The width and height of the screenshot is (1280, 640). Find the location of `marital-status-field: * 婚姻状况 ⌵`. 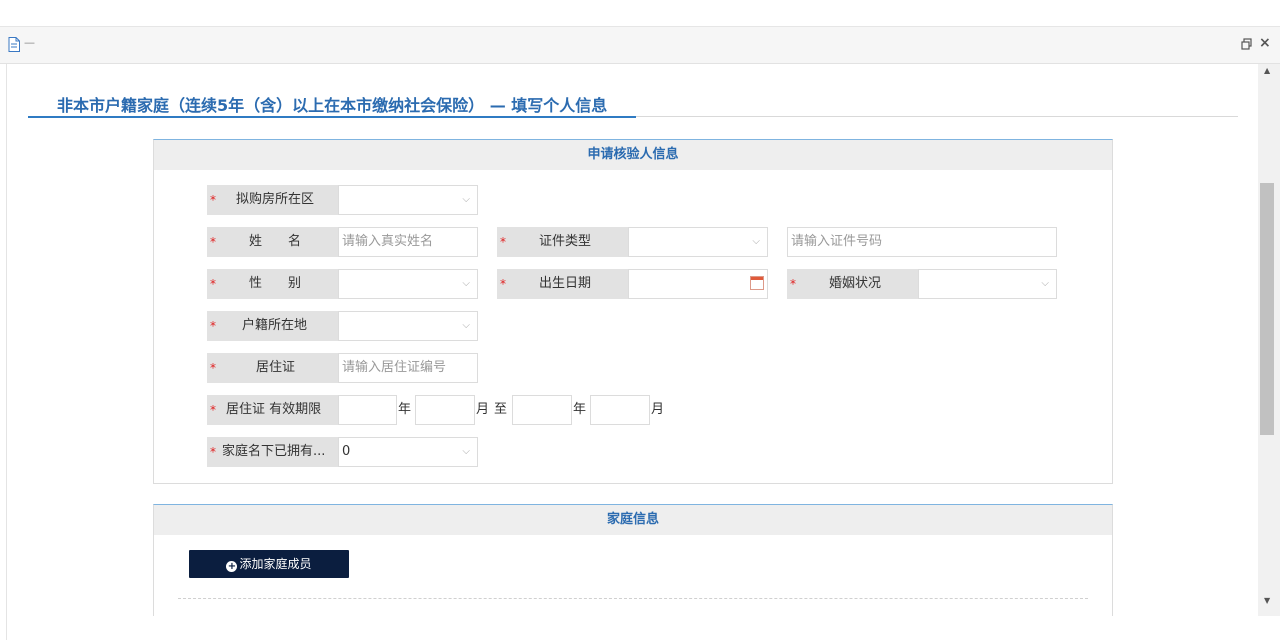

marital-status-field: * 婚姻状况 ⌵ is located at coordinates (922, 284).